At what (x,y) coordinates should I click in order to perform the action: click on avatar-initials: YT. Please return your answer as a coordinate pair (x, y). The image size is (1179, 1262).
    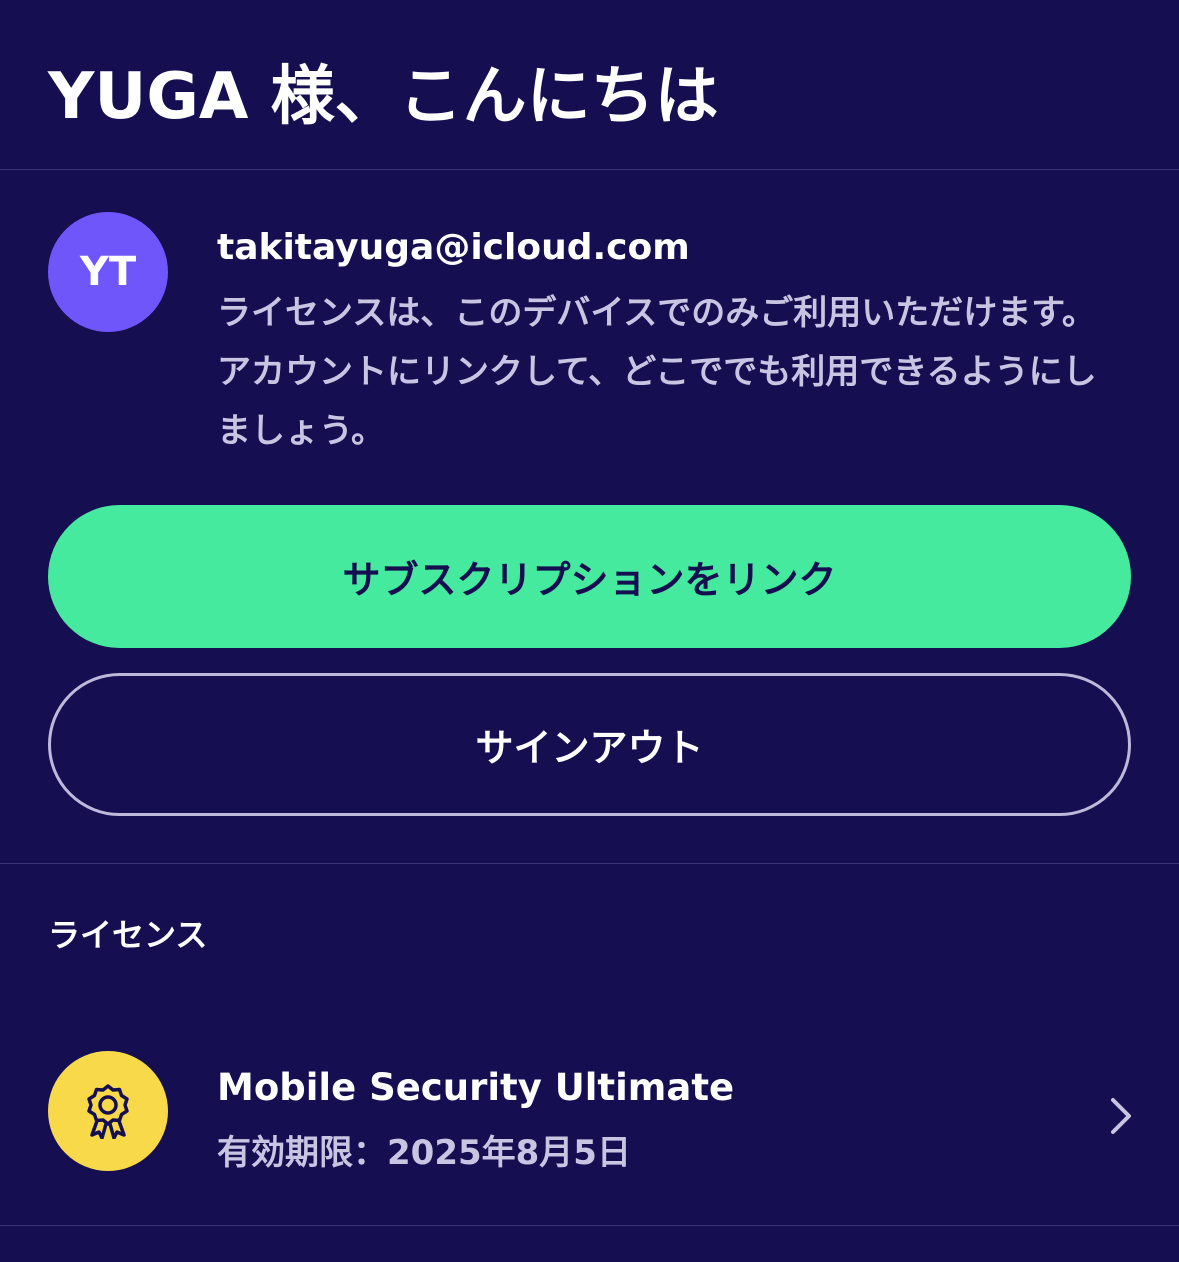
    Looking at the image, I should click on (108, 272).